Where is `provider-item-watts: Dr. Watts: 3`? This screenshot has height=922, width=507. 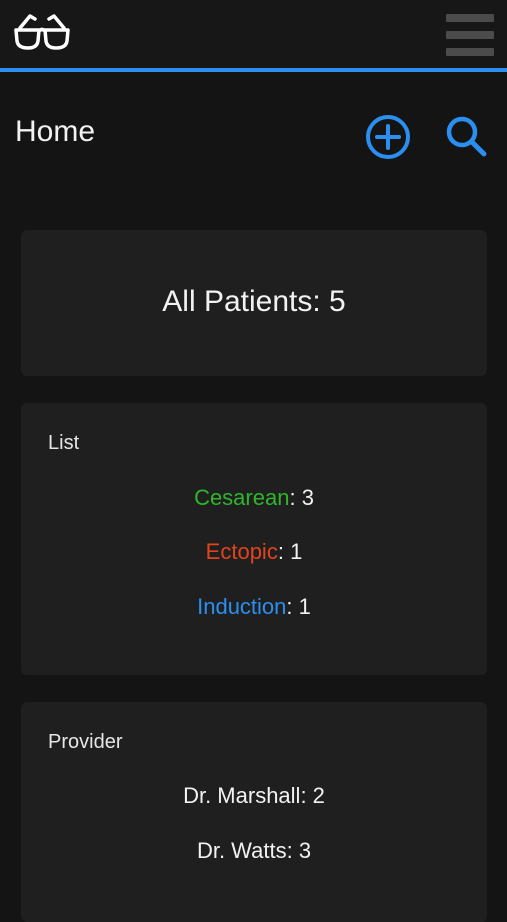
provider-item-watts: Dr. Watts: 3 is located at coordinates (254, 851).